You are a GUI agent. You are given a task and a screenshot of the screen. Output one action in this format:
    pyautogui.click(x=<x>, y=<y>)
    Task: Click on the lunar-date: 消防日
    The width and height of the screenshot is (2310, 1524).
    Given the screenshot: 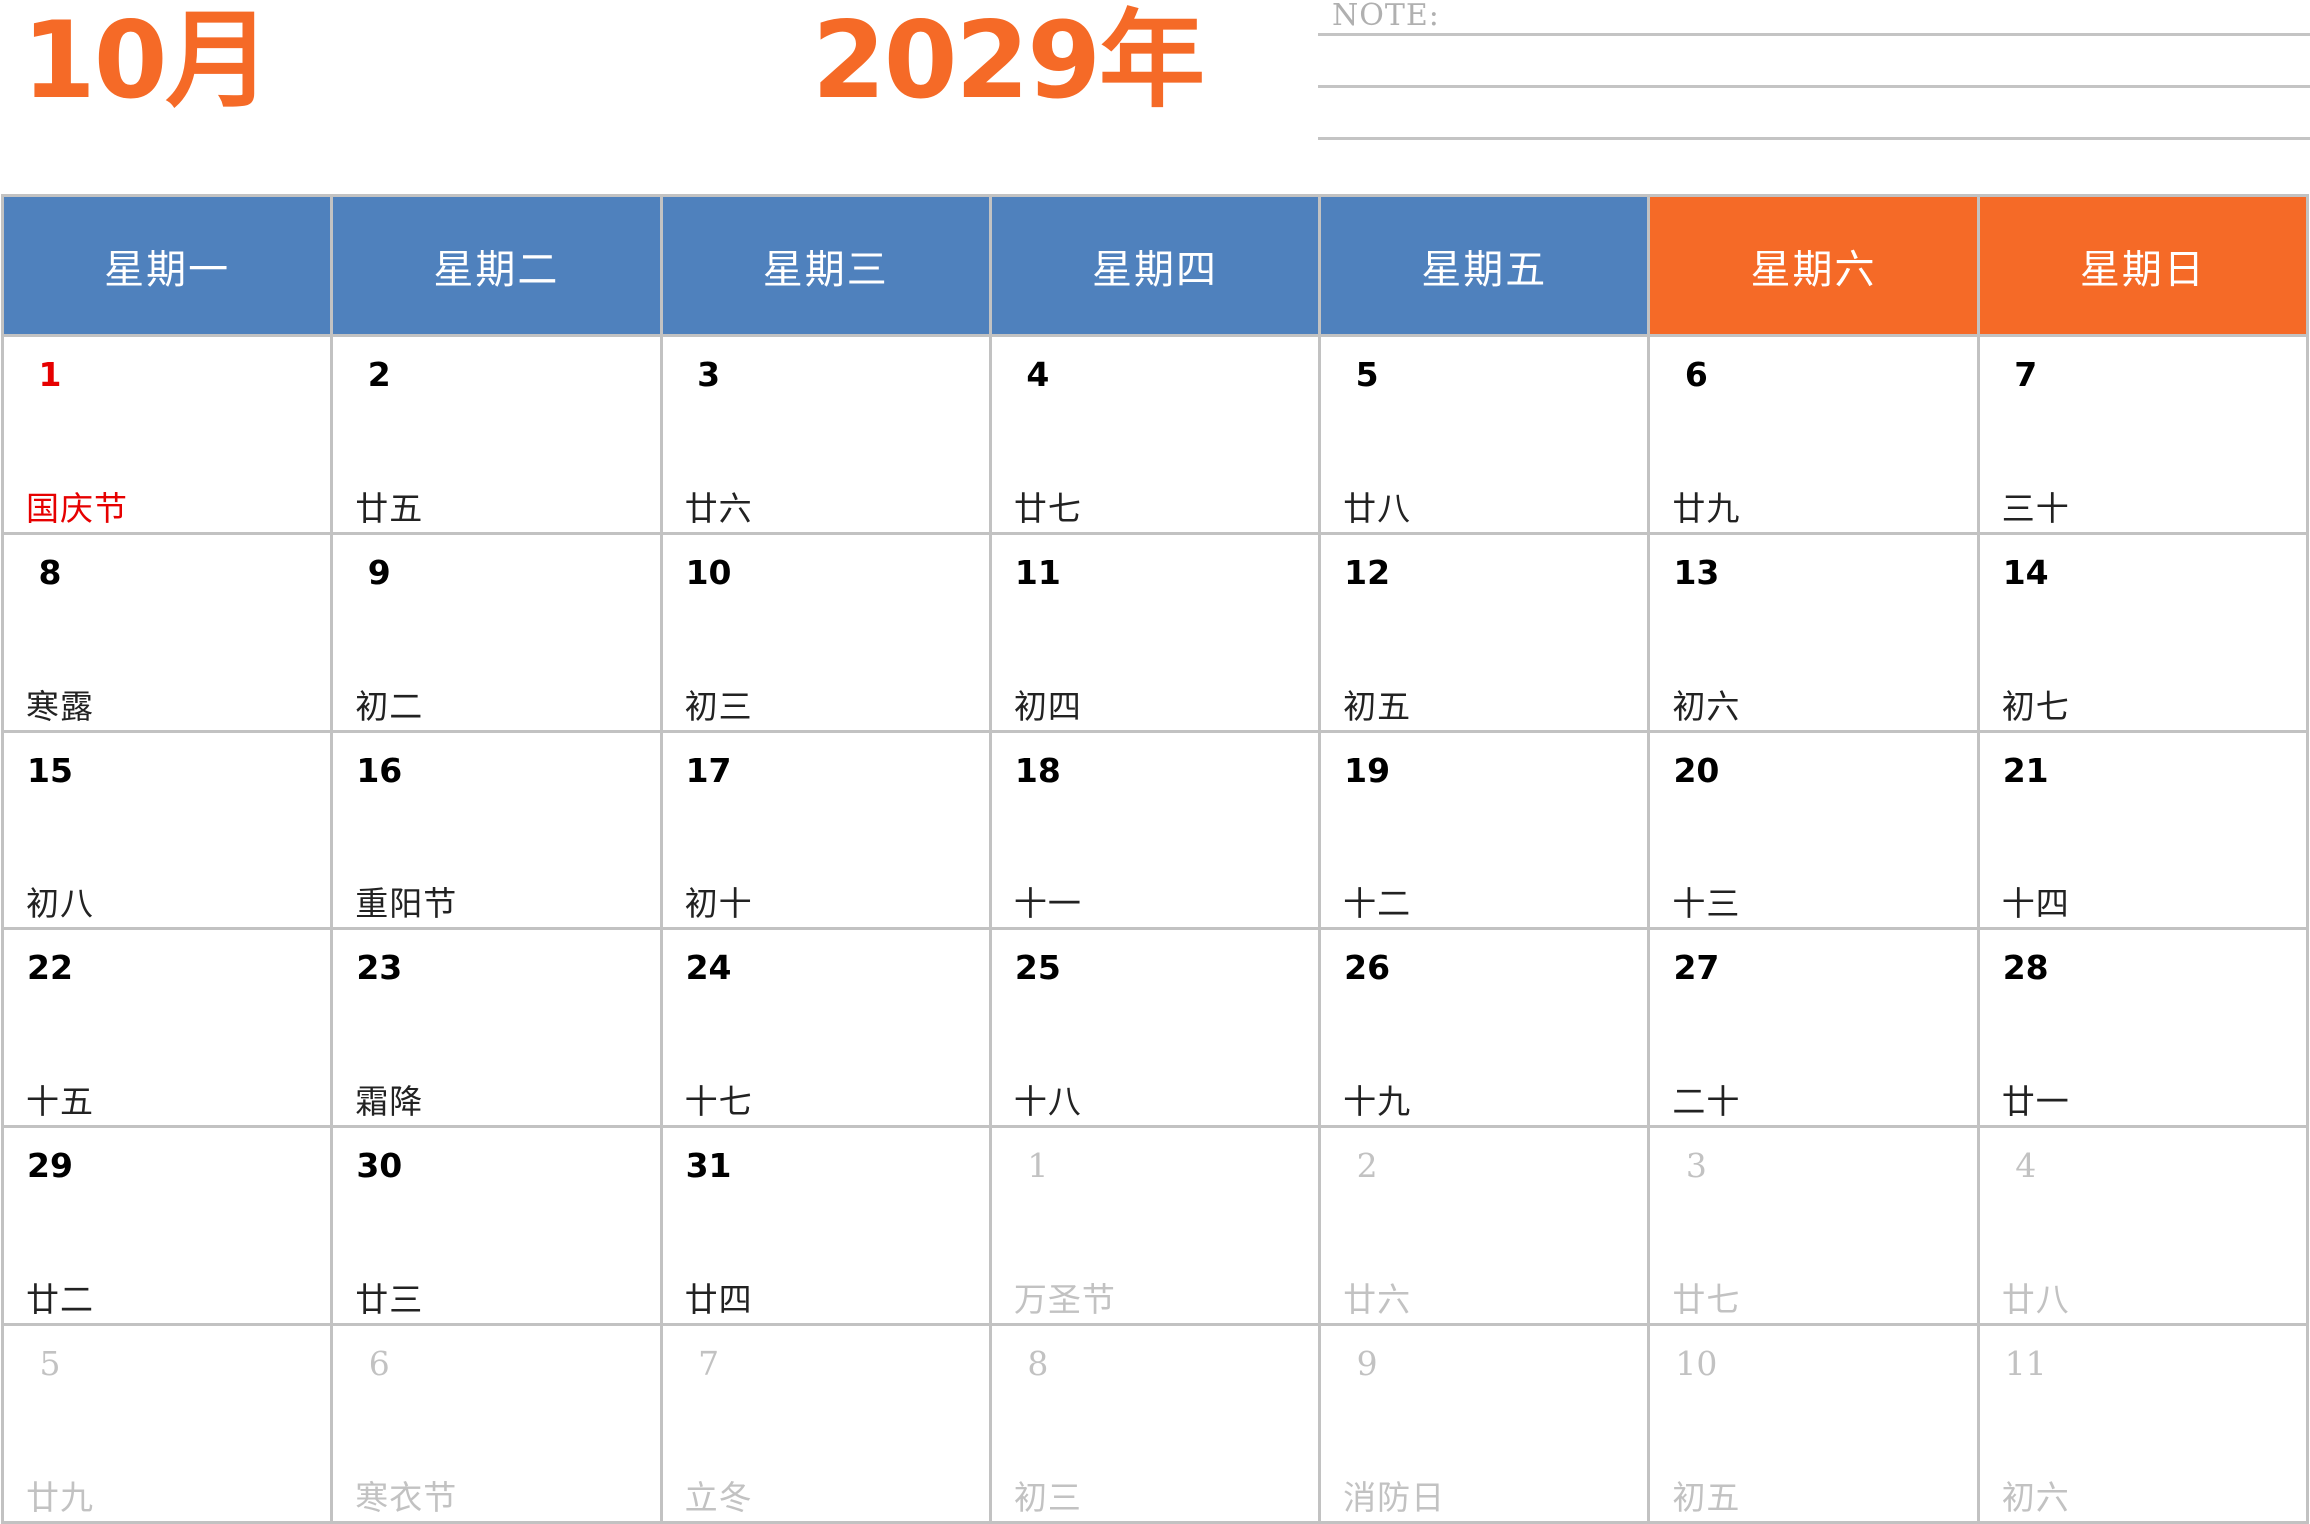 What is the action you would take?
    pyautogui.click(x=1394, y=1497)
    